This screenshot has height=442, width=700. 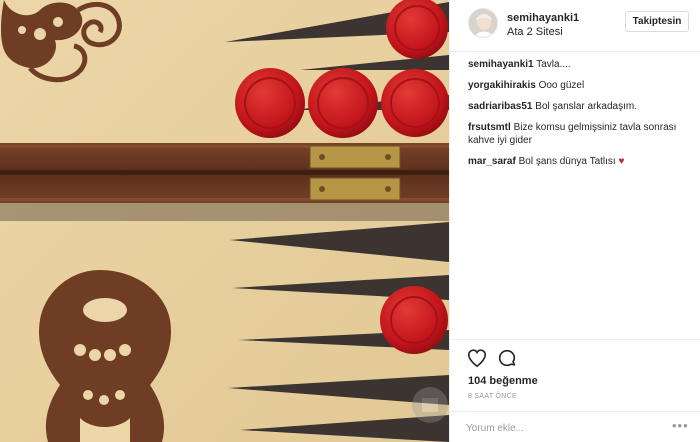 What do you see at coordinates (566, 428) in the screenshot?
I see `comment-input` at bounding box center [566, 428].